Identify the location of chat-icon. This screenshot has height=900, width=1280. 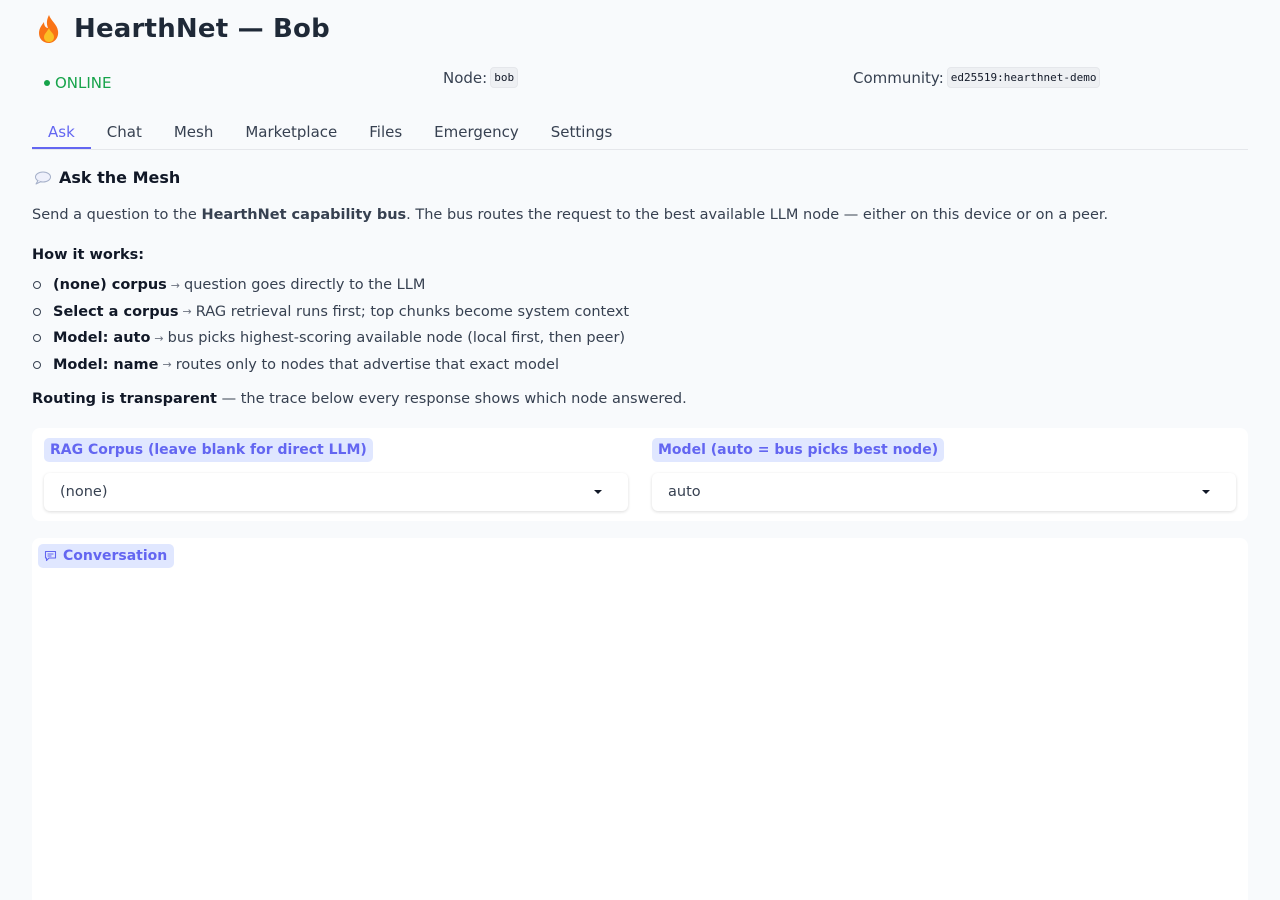
(50, 556).